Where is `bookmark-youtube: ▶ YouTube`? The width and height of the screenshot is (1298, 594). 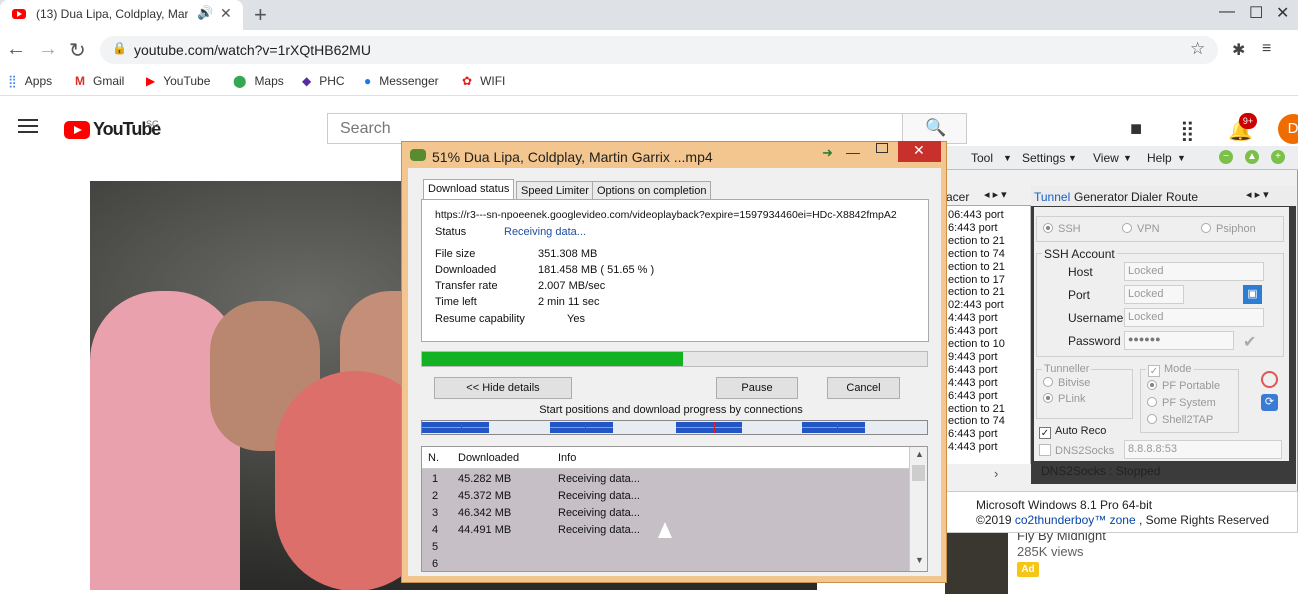 bookmark-youtube: ▶ YouTube is located at coordinates (178, 81).